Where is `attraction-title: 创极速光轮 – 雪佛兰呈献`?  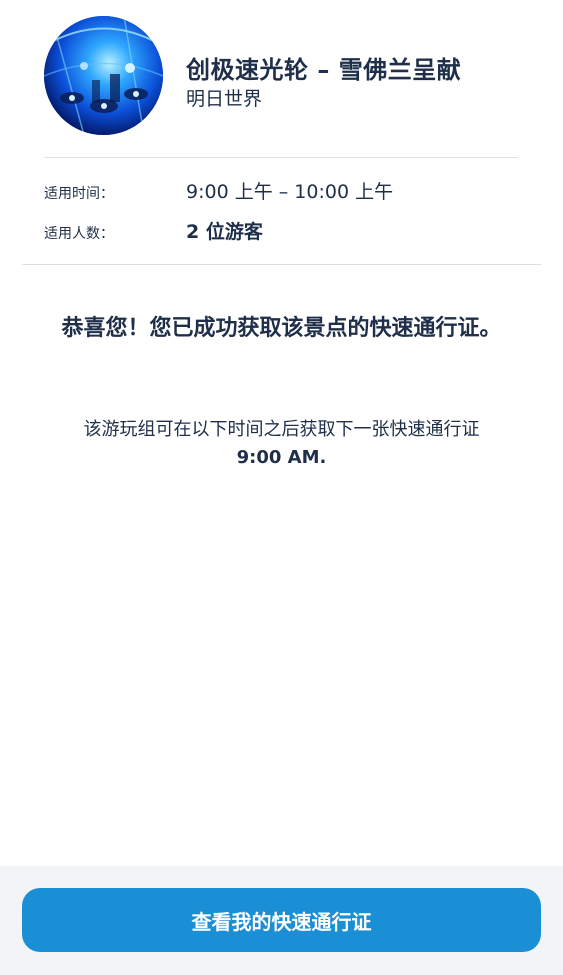 attraction-title: 创极速光轮 – 雪佛兰呈献 is located at coordinates (324, 70).